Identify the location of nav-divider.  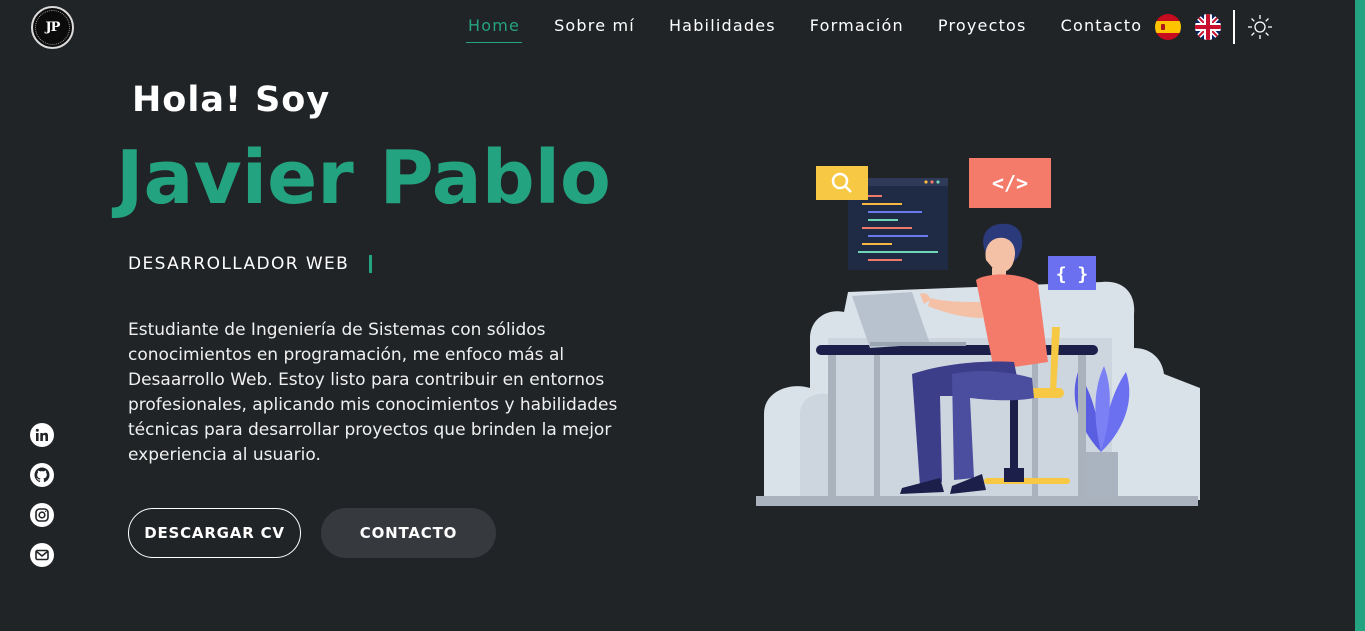
(1234, 27).